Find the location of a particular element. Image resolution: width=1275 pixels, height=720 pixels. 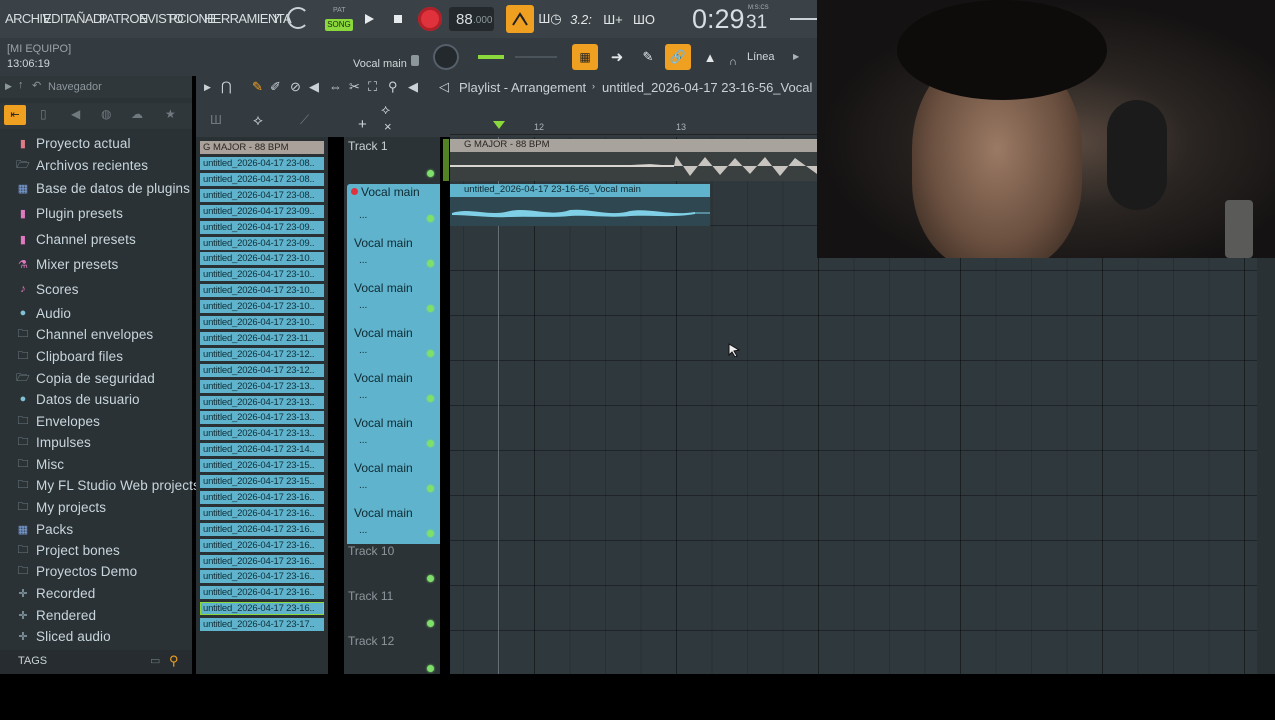

browser-item: 🗀 Misc is located at coordinates (40, 464).